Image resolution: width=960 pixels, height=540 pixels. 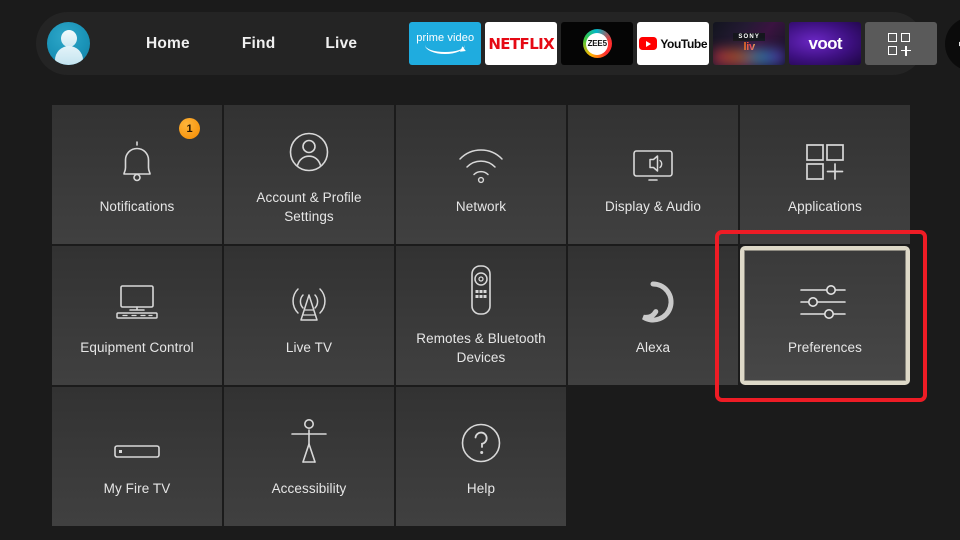 What do you see at coordinates (309, 207) in the screenshot?
I see `tile-label: Account & Profile Settings` at bounding box center [309, 207].